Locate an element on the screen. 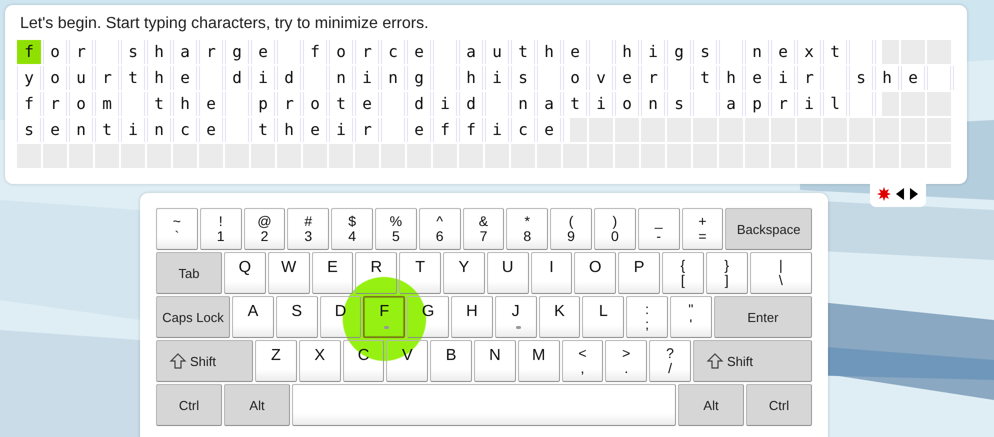  key: ~ ` is located at coordinates (177, 229).